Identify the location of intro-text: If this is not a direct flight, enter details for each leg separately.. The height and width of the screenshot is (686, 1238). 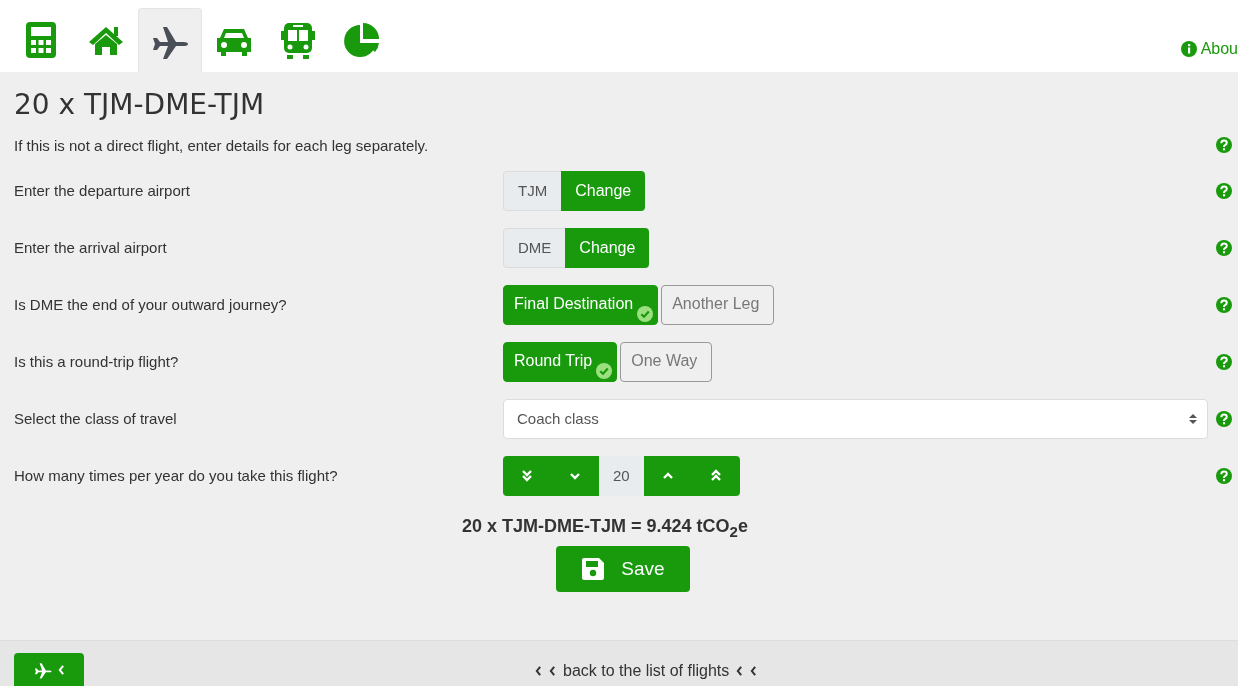
(221, 145).